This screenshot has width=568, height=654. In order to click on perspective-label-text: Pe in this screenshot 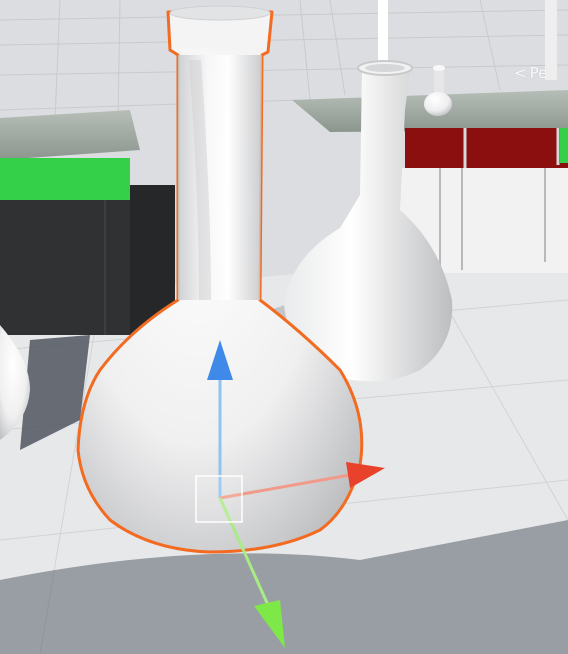, I will do `click(538, 73)`.